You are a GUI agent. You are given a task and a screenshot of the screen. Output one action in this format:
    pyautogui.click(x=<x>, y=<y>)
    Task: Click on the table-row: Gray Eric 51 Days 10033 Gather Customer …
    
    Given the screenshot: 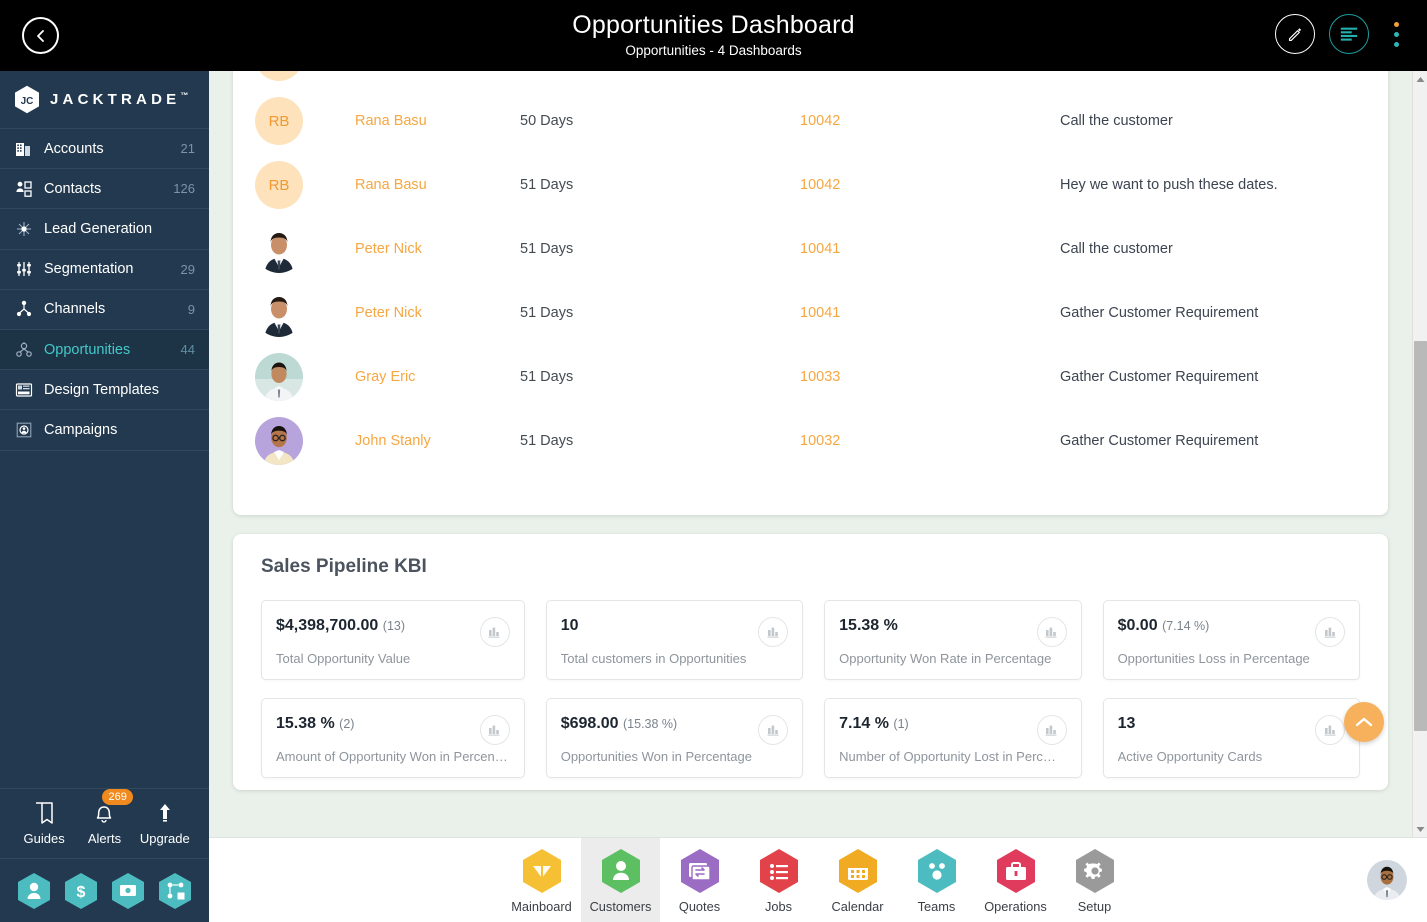 What is the action you would take?
    pyautogui.click(x=810, y=377)
    